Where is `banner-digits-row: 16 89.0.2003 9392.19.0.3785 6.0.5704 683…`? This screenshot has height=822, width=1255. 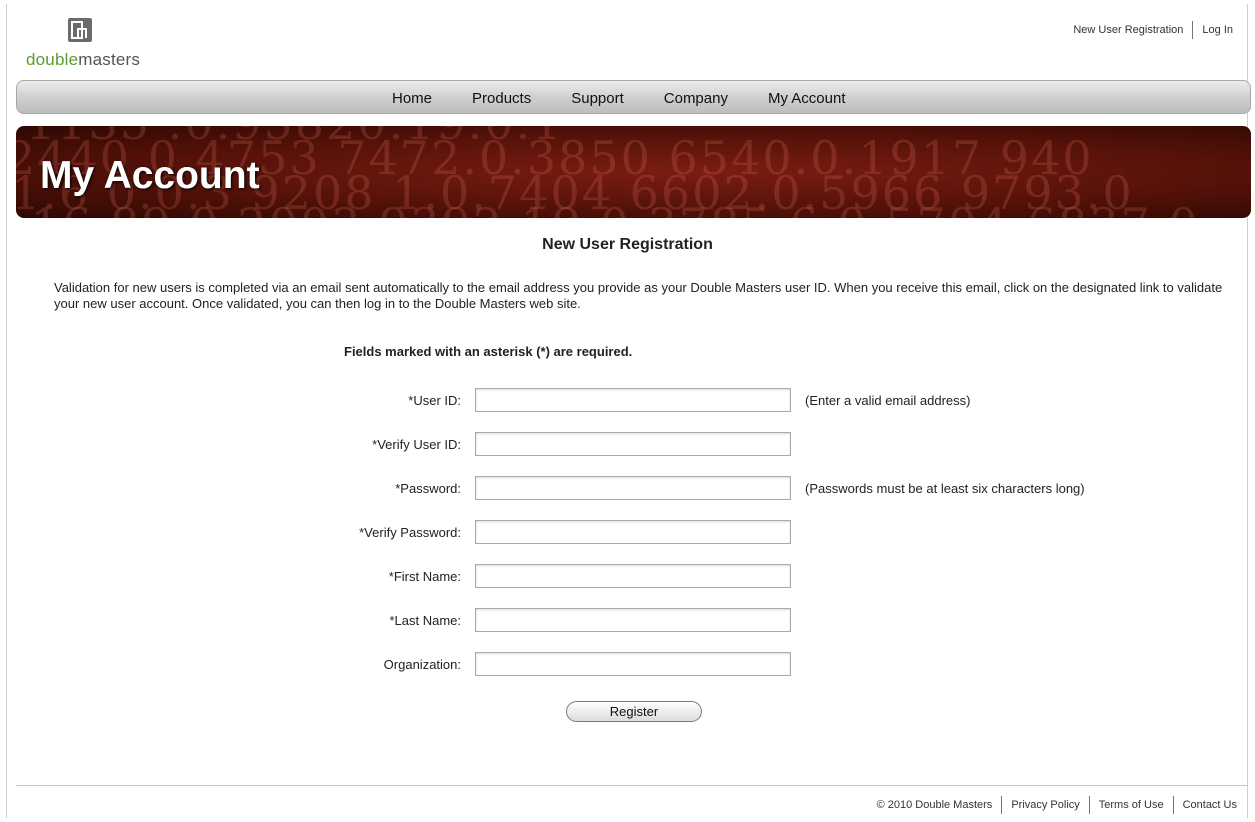
banner-digits-row: 16 89.0.2003 9392.19.0.3785 6.0.5704 683… is located at coordinates (615, 208).